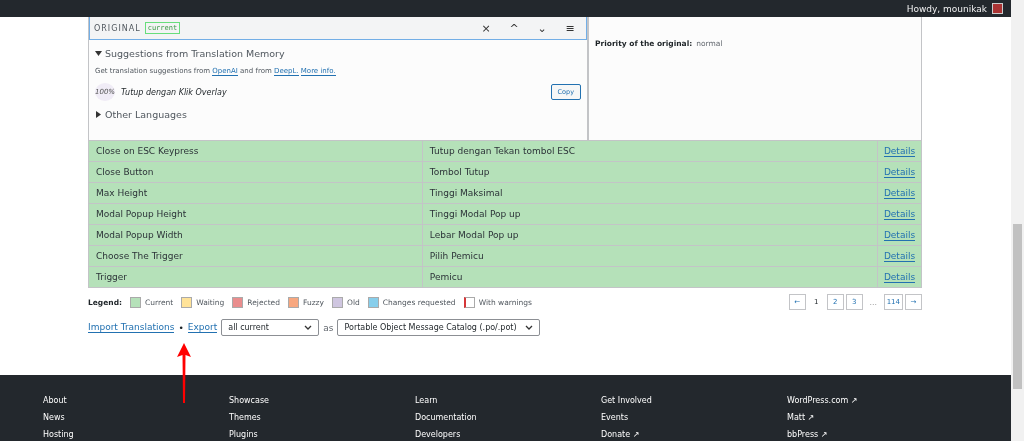  What do you see at coordinates (650, 214) in the screenshot?
I see `translation-cell: Tinggi Modal Pop up` at bounding box center [650, 214].